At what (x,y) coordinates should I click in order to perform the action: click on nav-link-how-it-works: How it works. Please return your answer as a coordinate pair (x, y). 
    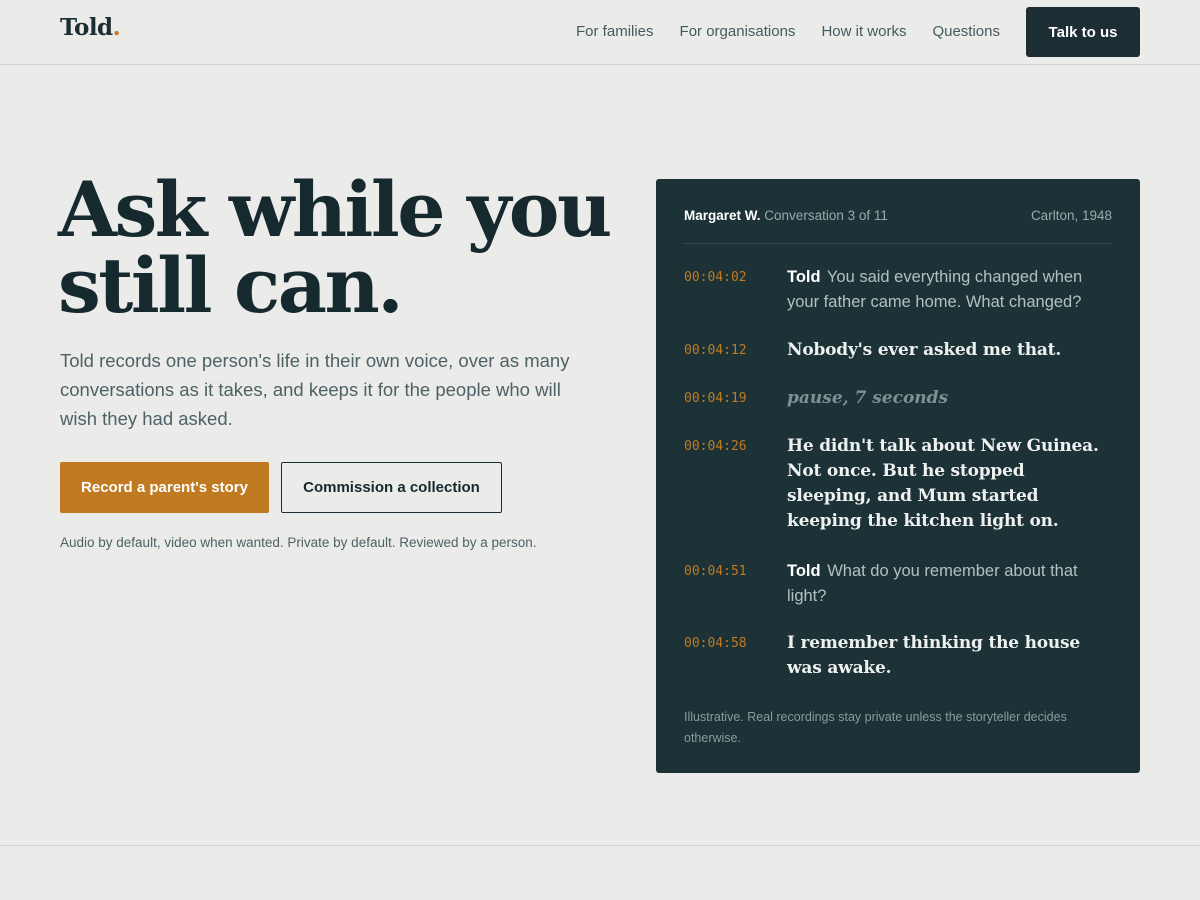
    Looking at the image, I should click on (863, 31).